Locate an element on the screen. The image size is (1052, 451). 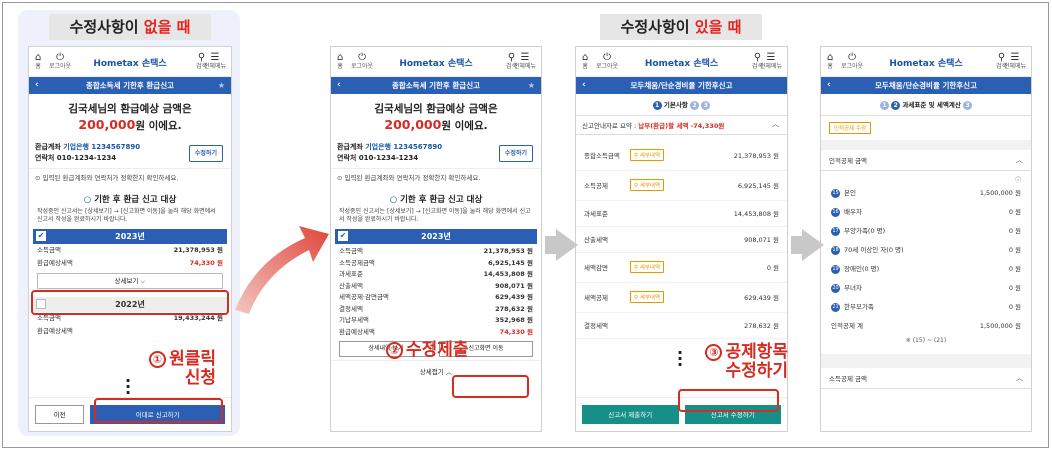
list-item: 16 배우자 0 원 is located at coordinates (926, 212).